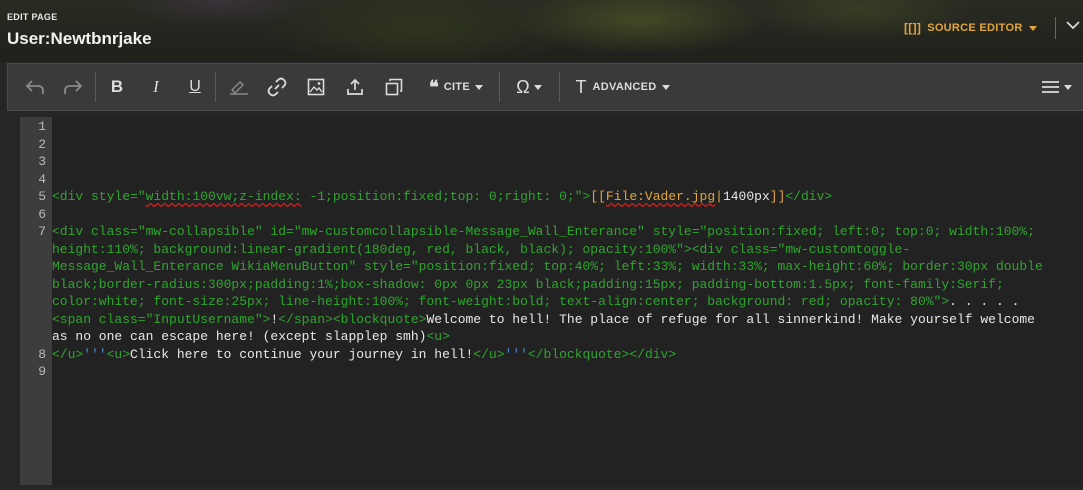 The image size is (1083, 490). Describe the element at coordinates (434, 87) in the screenshot. I see `quote-icon: ❝` at that location.